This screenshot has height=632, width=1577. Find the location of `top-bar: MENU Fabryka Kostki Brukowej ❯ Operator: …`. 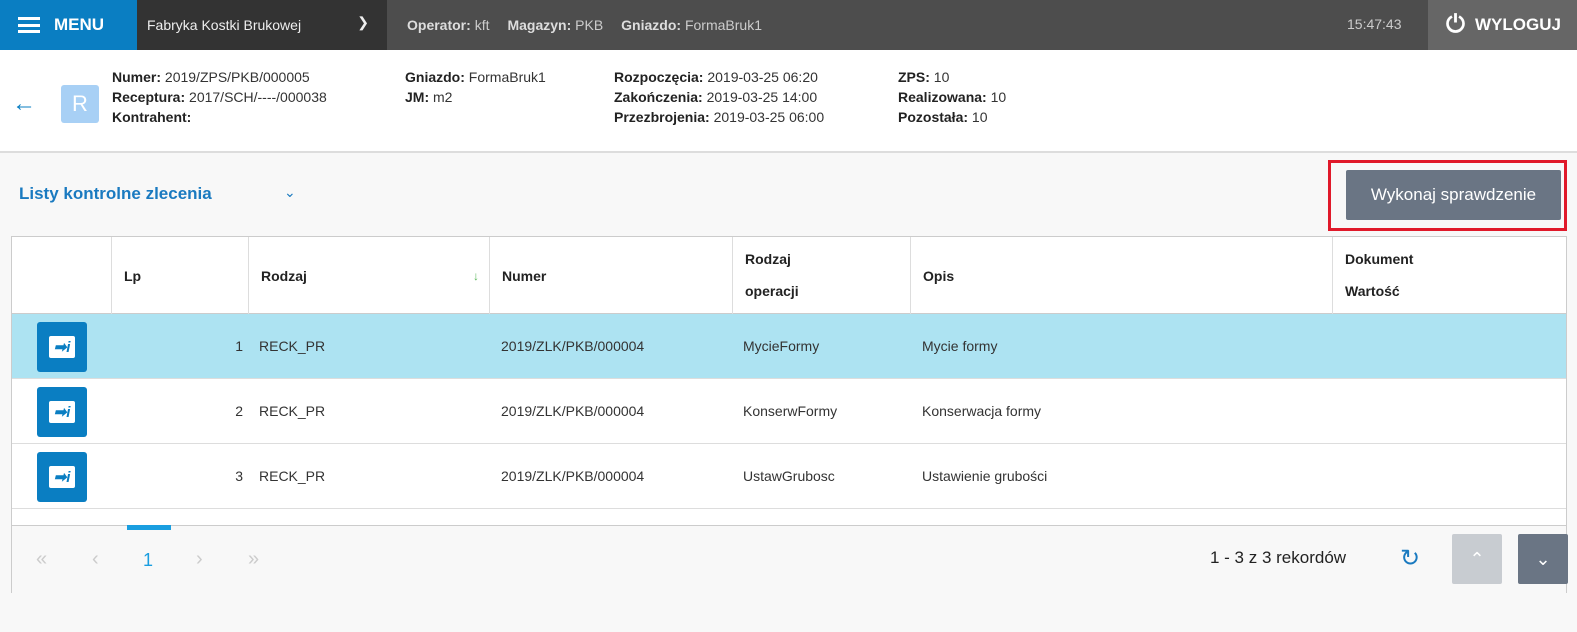

top-bar: MENU Fabryka Kostki Brukowej ❯ Operator: … is located at coordinates (788, 25).